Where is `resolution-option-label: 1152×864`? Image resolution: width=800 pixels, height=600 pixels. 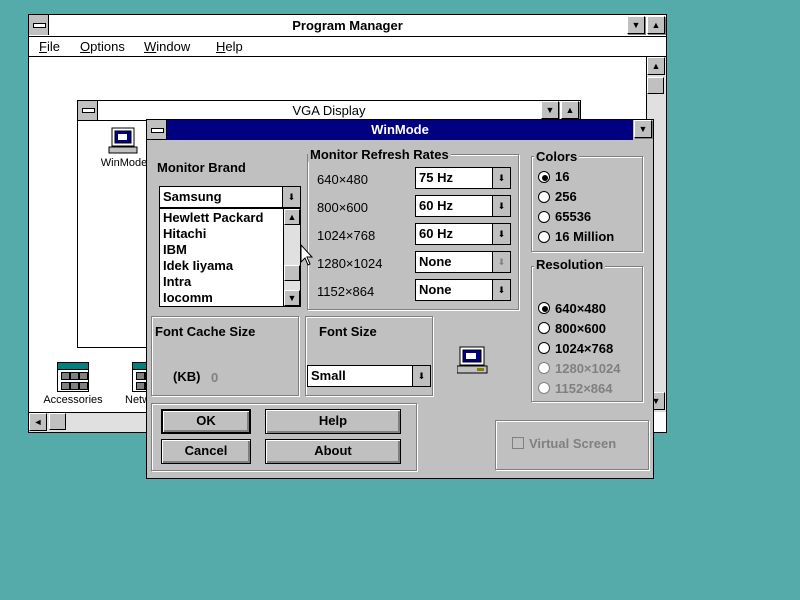
resolution-option-label: 1152×864 is located at coordinates (584, 388).